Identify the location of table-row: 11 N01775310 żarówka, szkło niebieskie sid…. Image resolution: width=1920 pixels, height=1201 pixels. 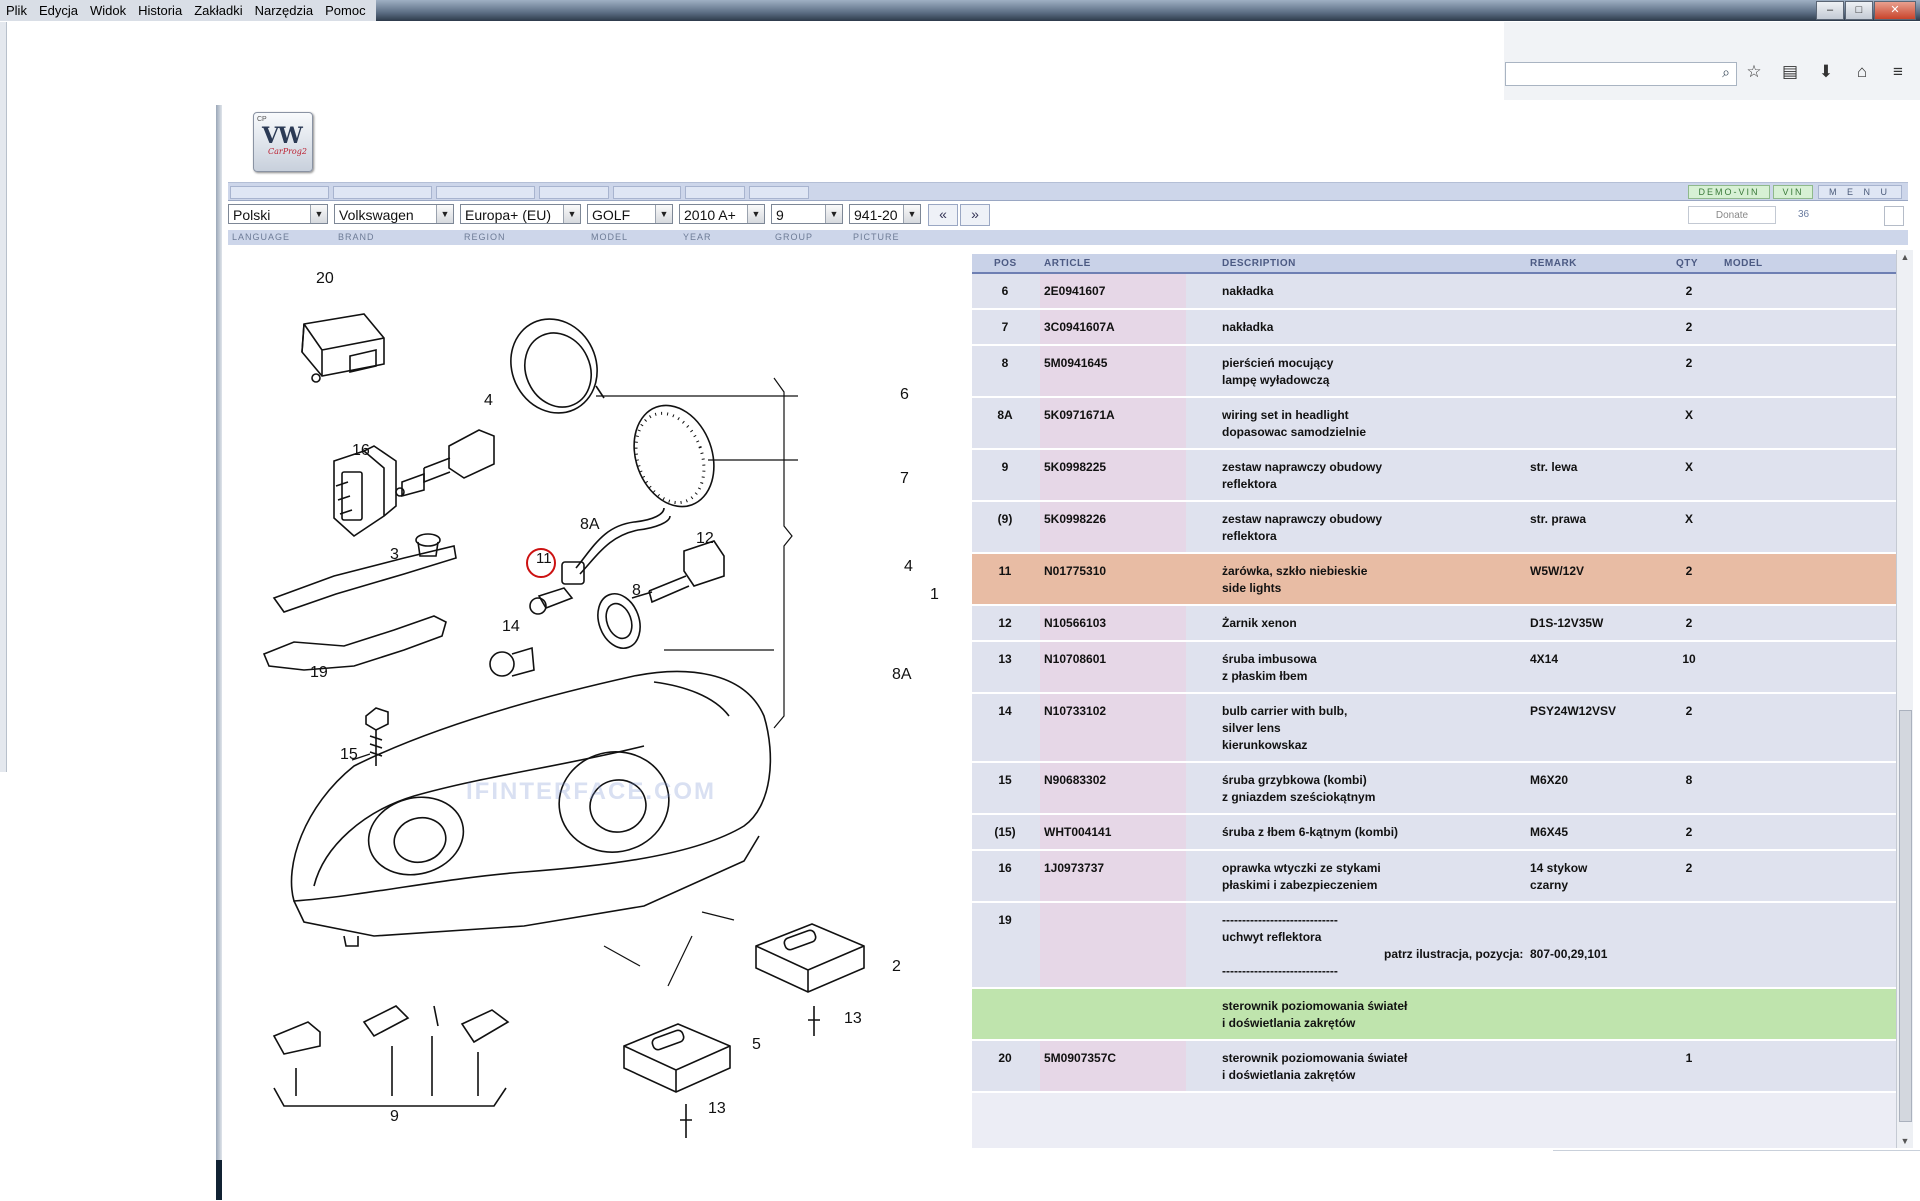
(1436, 580).